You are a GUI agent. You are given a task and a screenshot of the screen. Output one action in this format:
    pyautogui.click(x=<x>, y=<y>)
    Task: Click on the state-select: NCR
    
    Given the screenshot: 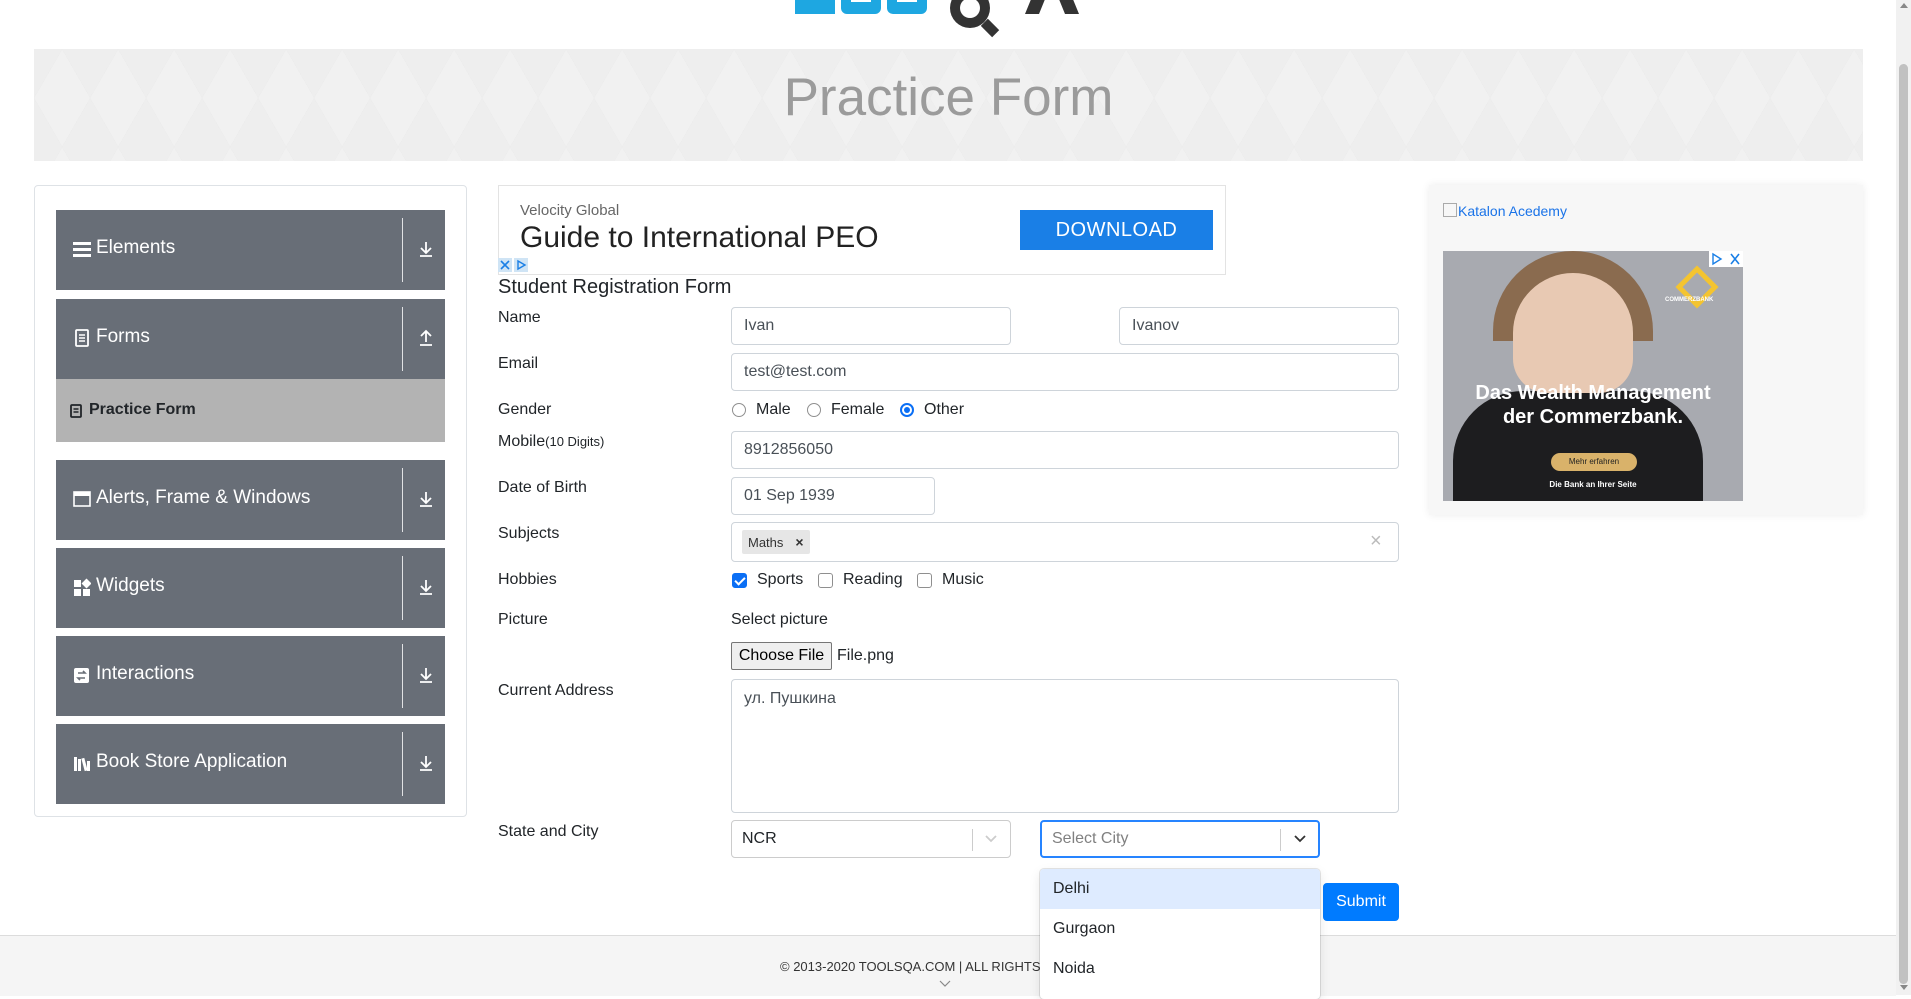 What is the action you would take?
    pyautogui.click(x=871, y=839)
    